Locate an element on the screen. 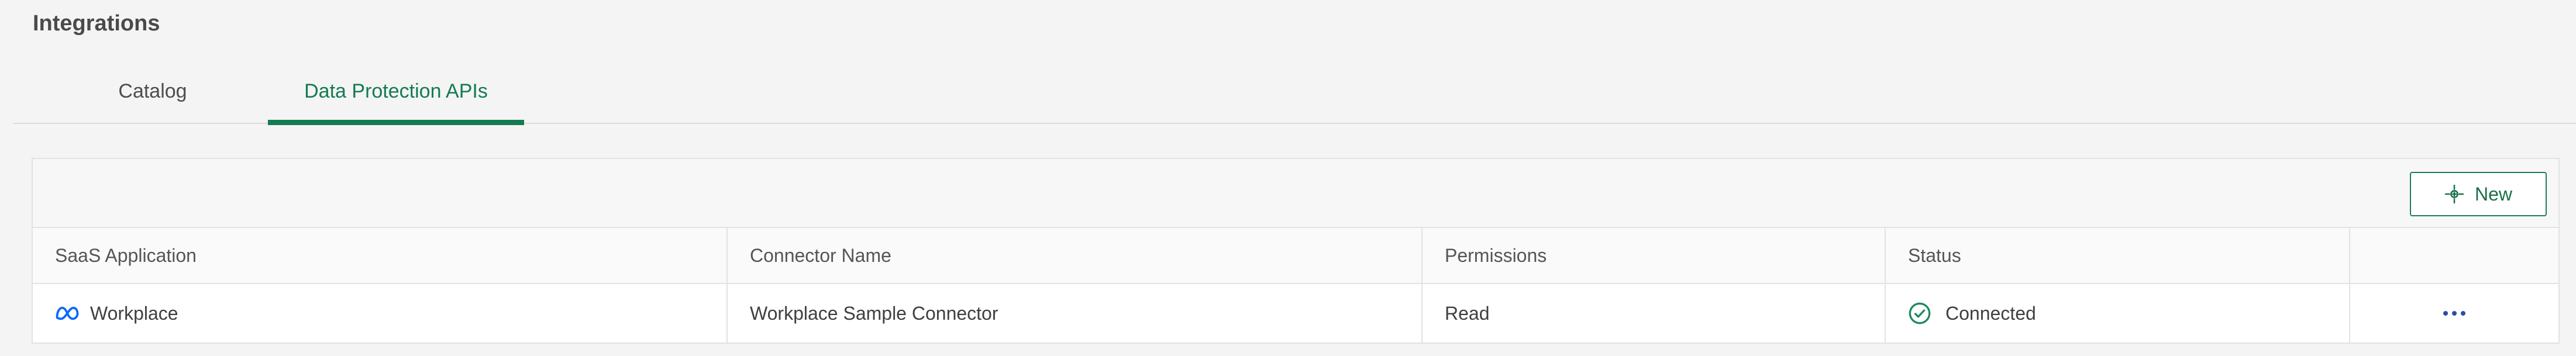 Image resolution: width=2576 pixels, height=356 pixels. saas-application-name: Workplace is located at coordinates (134, 313).